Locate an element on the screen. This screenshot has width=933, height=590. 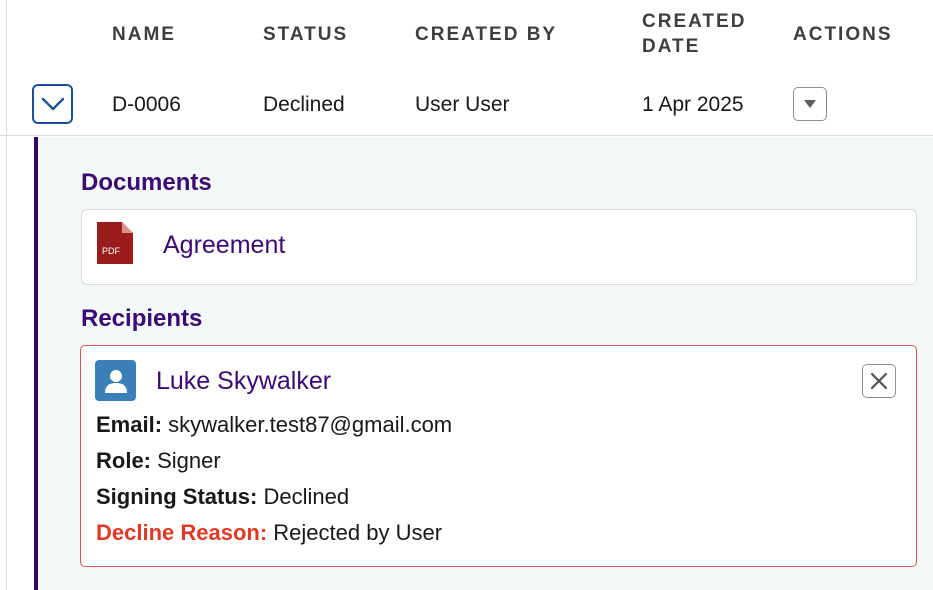
user-avatar-icon is located at coordinates (115, 380).